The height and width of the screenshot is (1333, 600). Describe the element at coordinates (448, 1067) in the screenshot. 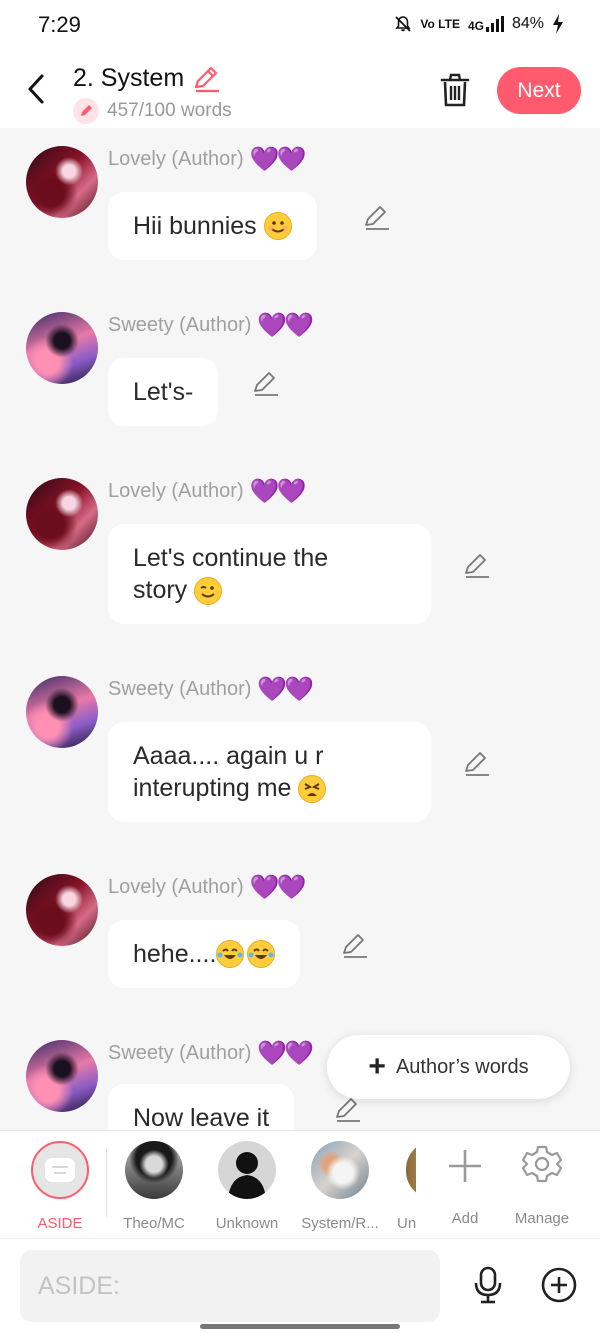

I see `authors-words-button: + Author’s words` at that location.